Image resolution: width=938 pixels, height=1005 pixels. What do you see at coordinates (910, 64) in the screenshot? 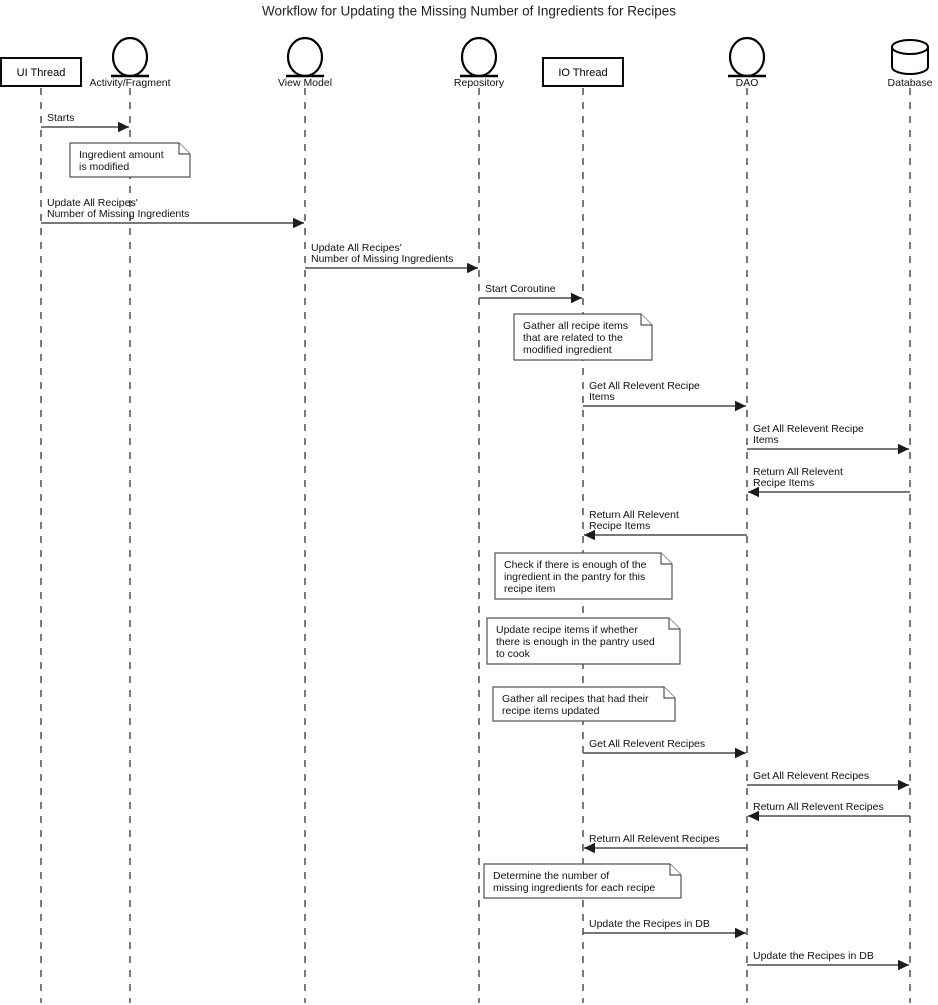
I see `participant-database: Database` at bounding box center [910, 64].